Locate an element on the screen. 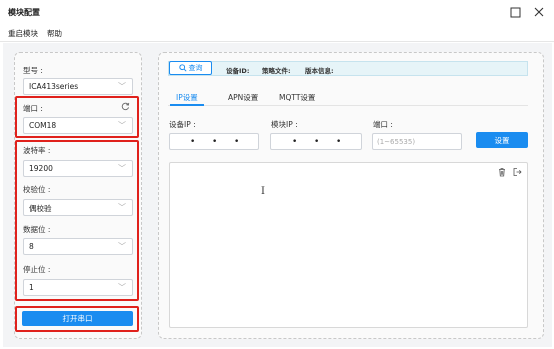 The image size is (554, 349). version-info-label: 版本信息: is located at coordinates (319, 71).